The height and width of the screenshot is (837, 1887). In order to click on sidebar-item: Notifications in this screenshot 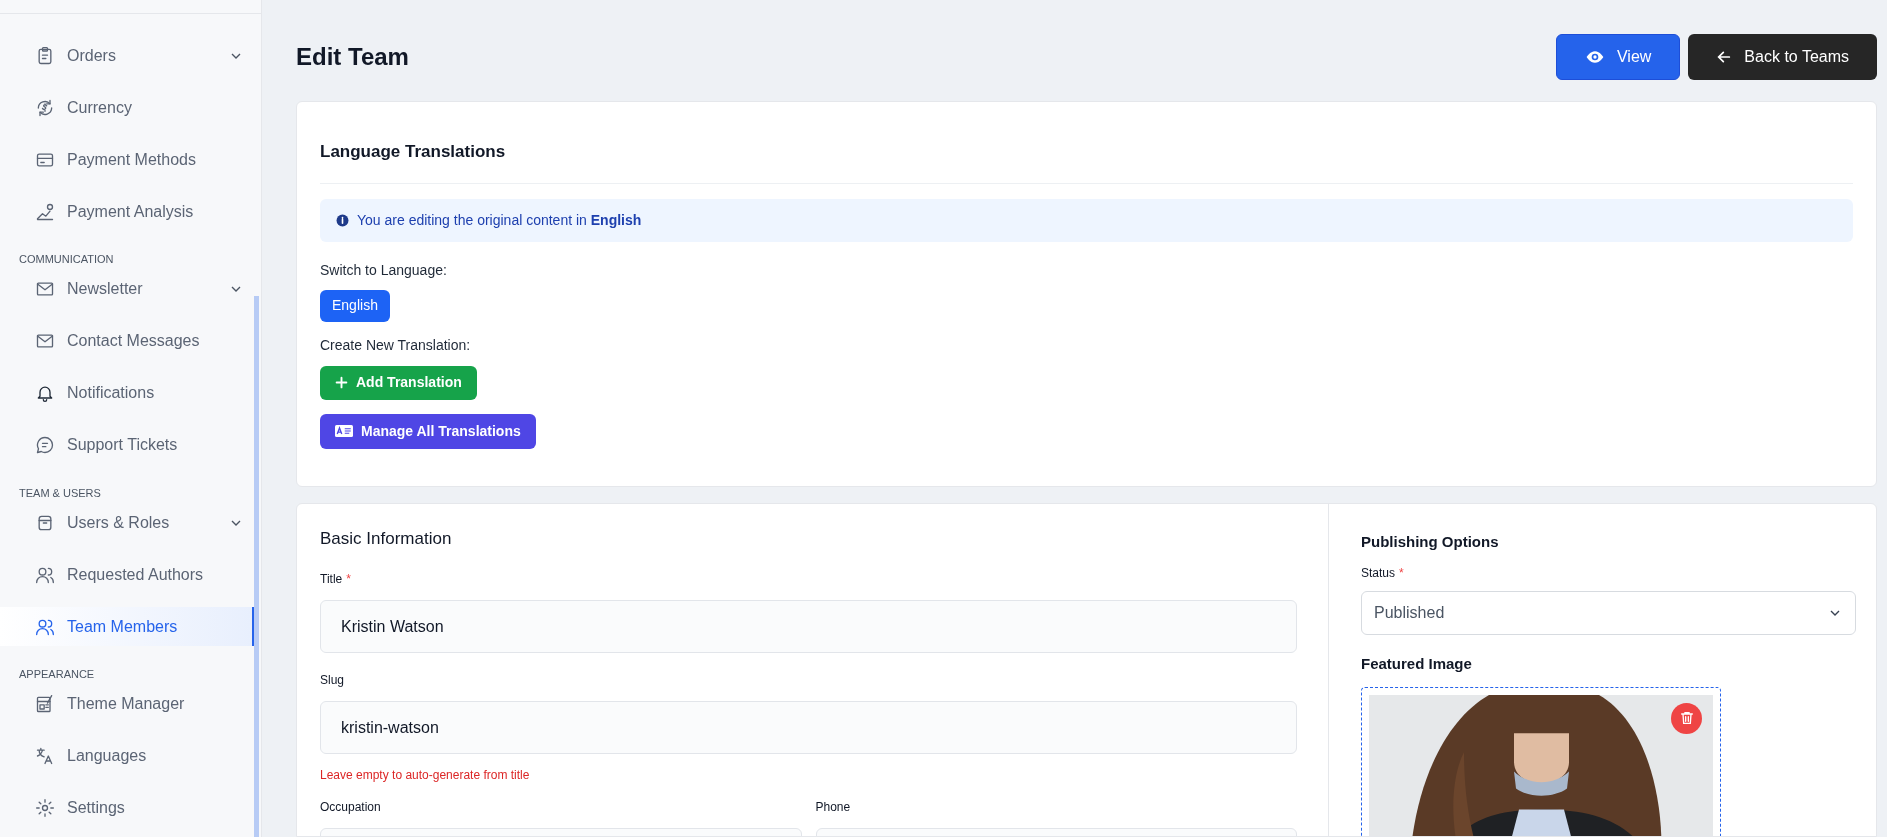, I will do `click(127, 393)`.